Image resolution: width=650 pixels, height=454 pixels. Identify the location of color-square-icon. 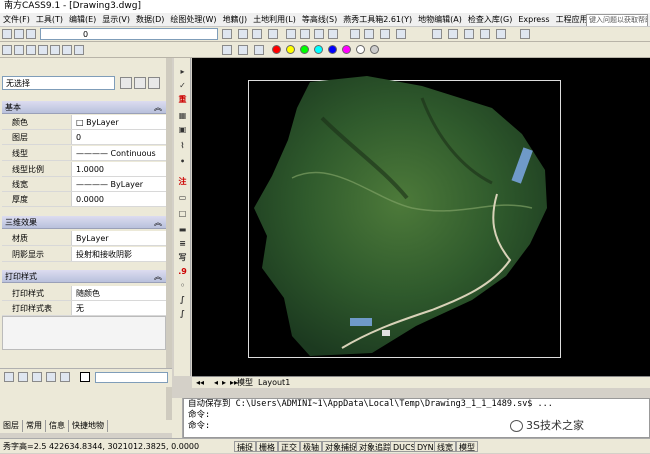
(67, 50).